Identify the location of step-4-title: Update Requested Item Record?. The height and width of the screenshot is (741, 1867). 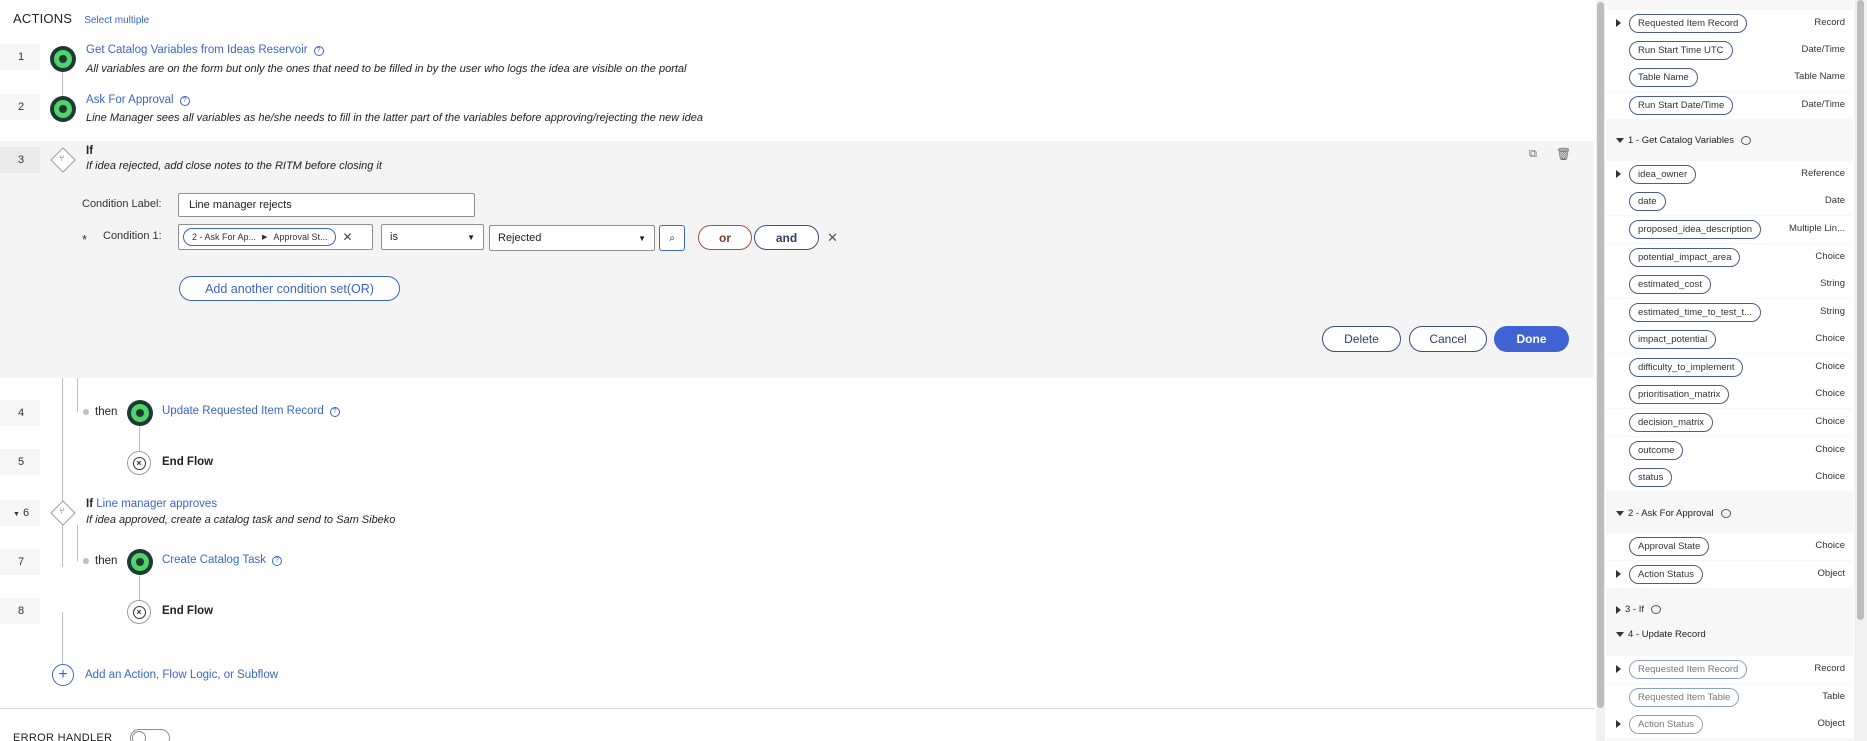
(251, 411).